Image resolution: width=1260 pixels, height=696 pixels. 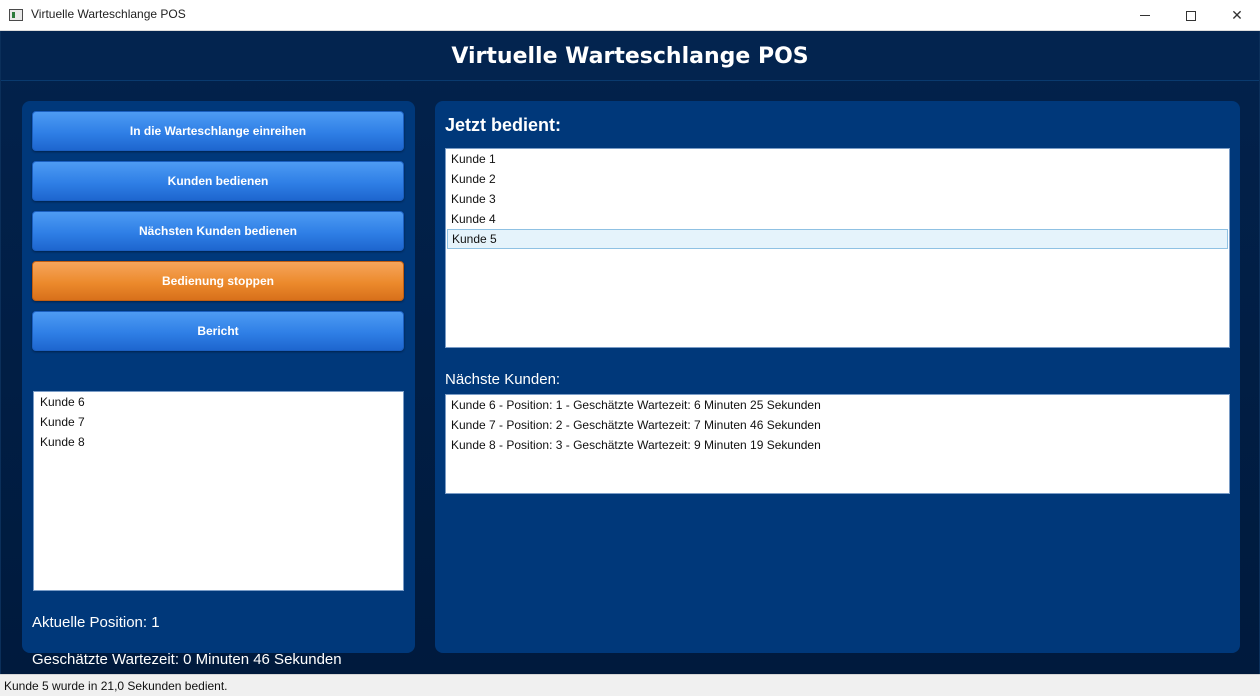 What do you see at coordinates (218, 131) in the screenshot?
I see `enqueue-button: In die Warteschlange einreihen` at bounding box center [218, 131].